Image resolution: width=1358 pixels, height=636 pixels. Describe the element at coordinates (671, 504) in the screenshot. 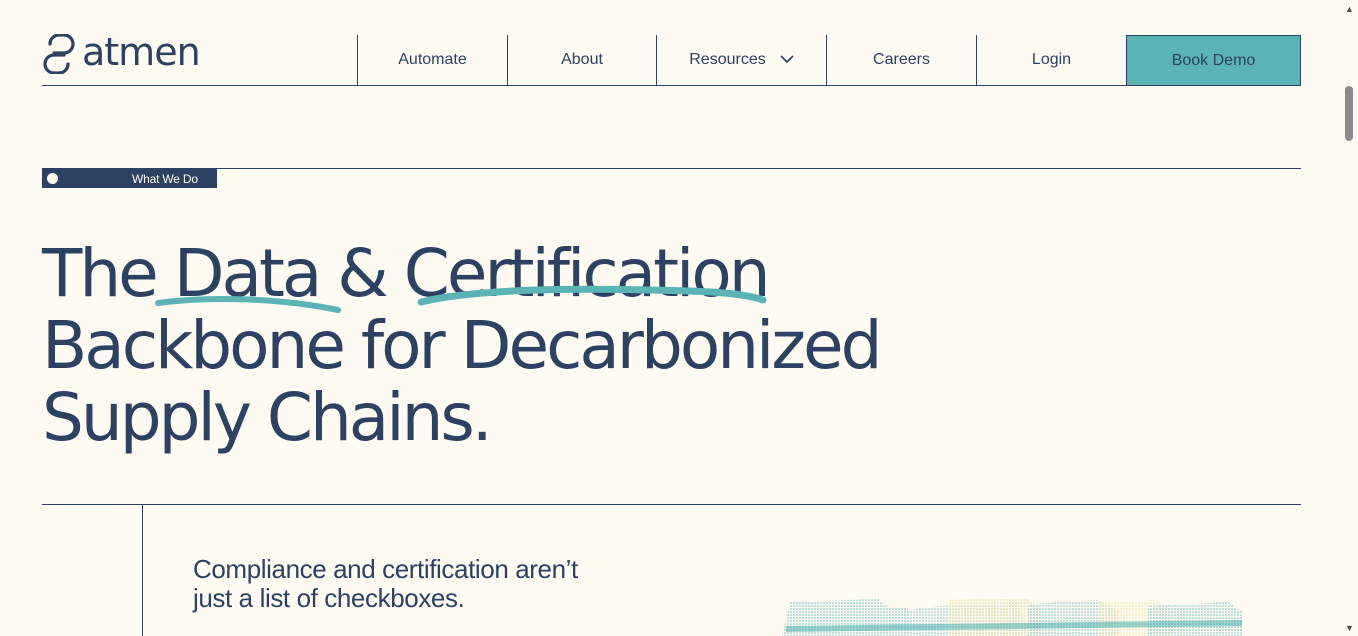

I see `content-divider` at that location.